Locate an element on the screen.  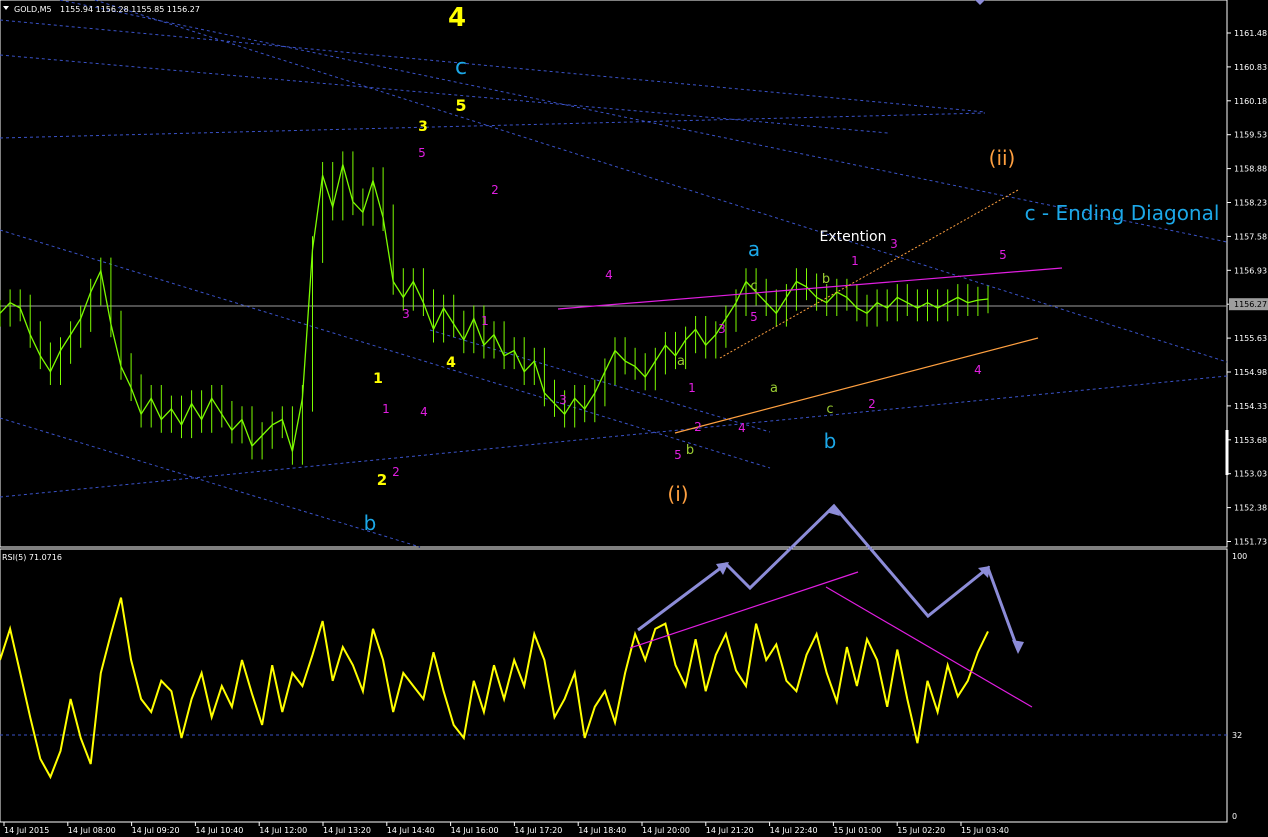
time-tick-label: 14 Jul 20:00 is located at coordinates (666, 830).